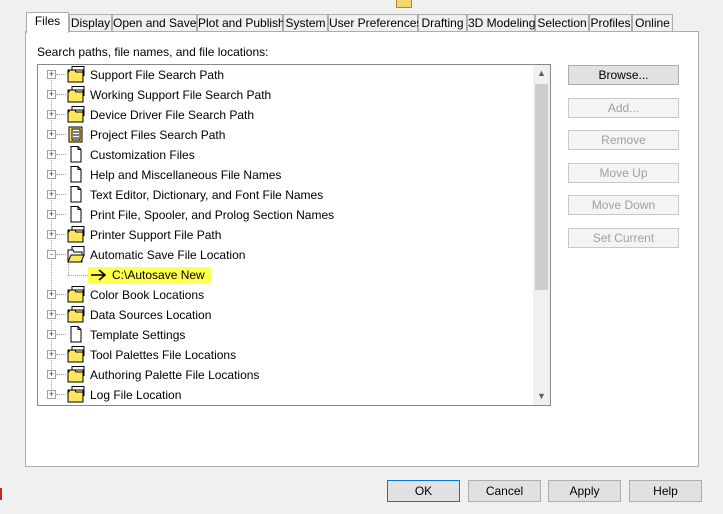 The height and width of the screenshot is (514, 723). What do you see at coordinates (136, 395) in the screenshot?
I see `tree-item-label: Log File Location` at bounding box center [136, 395].